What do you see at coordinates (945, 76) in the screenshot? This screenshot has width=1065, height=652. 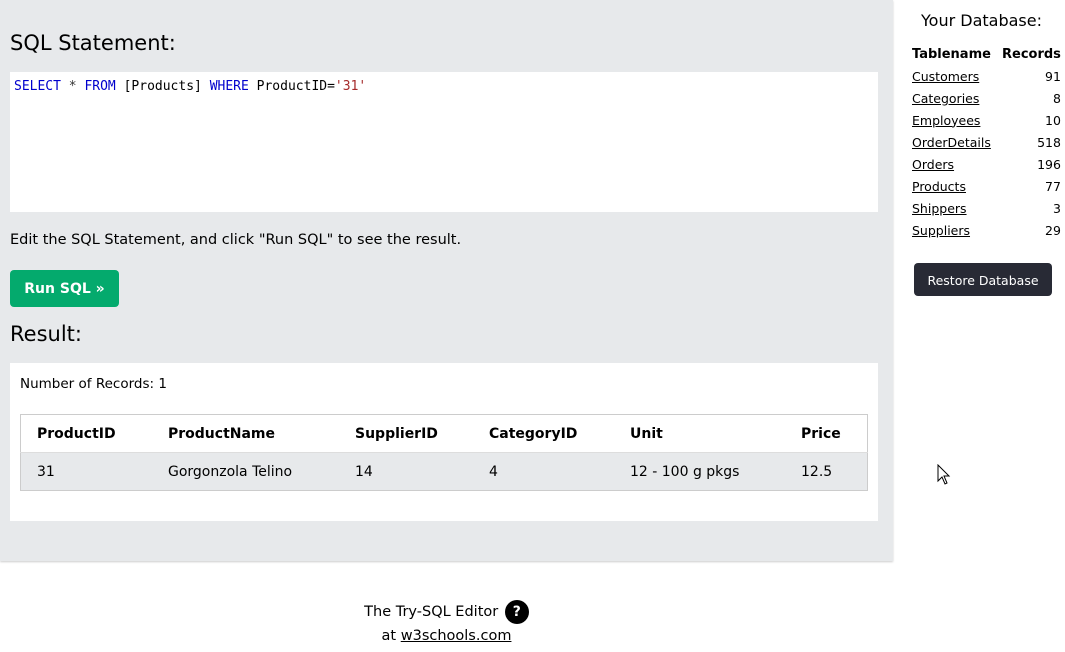 I see `table-link-customers: Customers` at bounding box center [945, 76].